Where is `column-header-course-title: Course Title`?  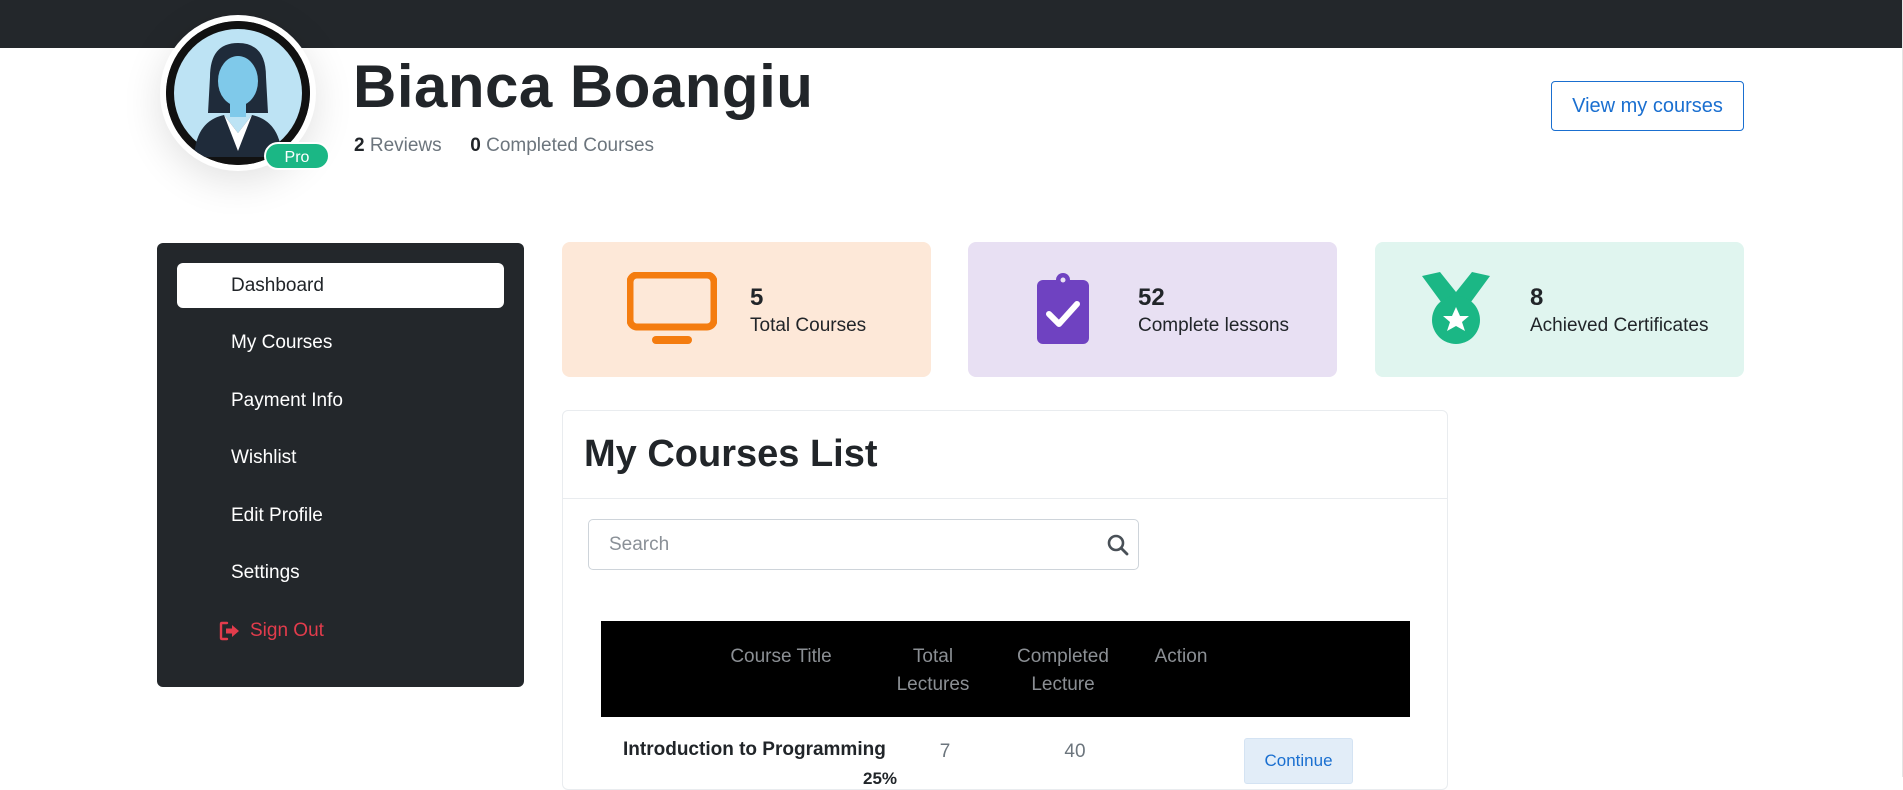 column-header-course-title: Course Title is located at coordinates (781, 657).